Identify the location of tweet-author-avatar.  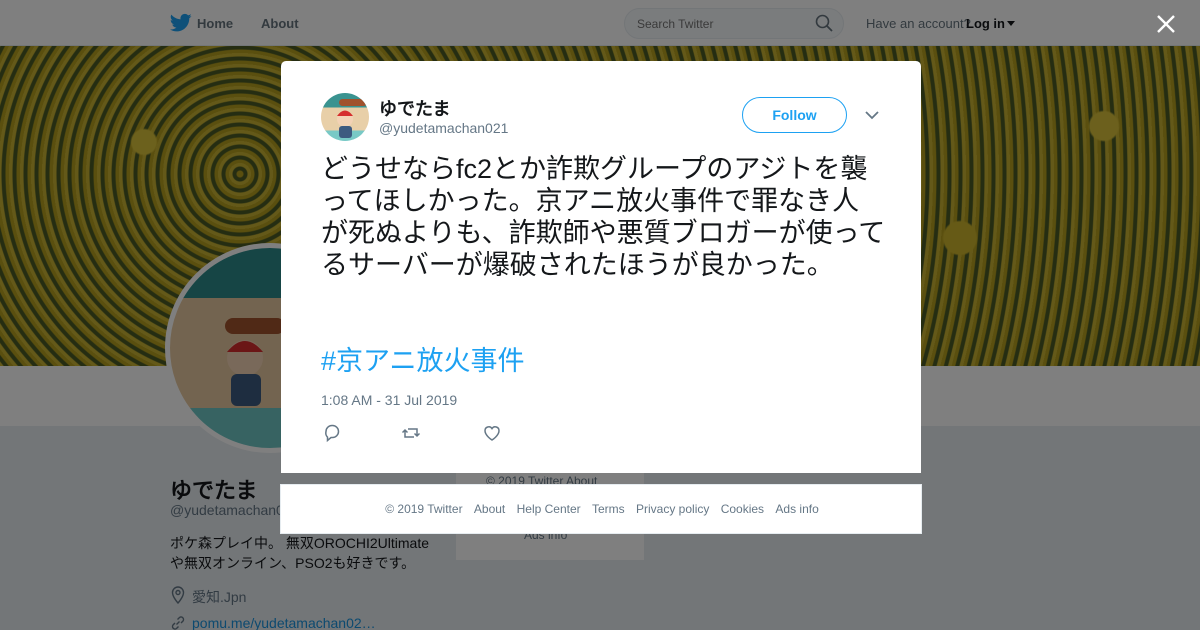
(345, 117).